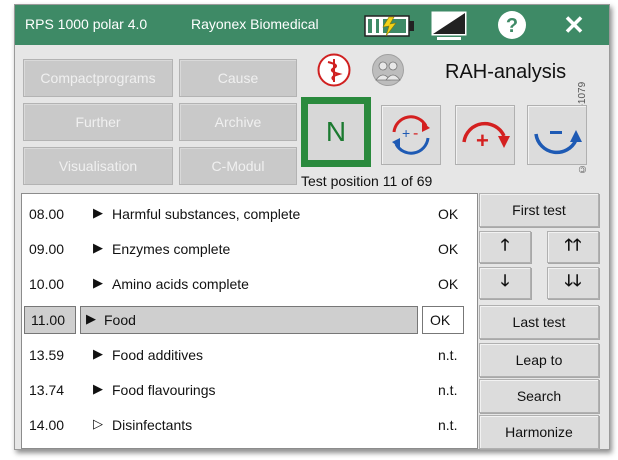 This screenshot has width=618, height=460. I want to click on test-name: Food, so click(120, 320).